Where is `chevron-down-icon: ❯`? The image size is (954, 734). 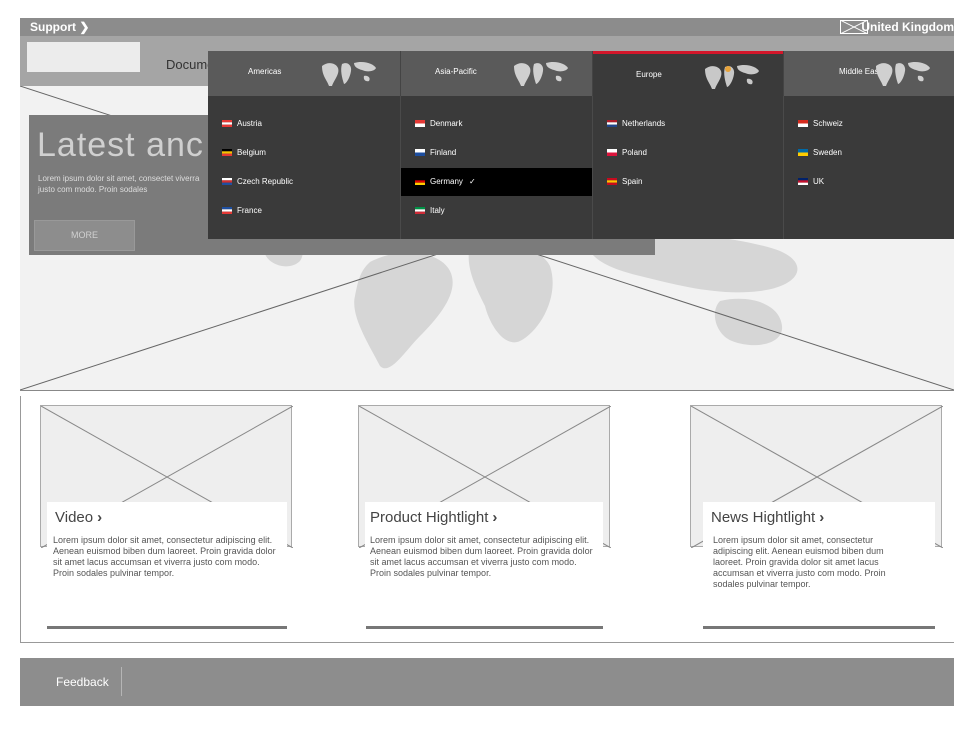 chevron-down-icon: ❯ is located at coordinates (84, 27).